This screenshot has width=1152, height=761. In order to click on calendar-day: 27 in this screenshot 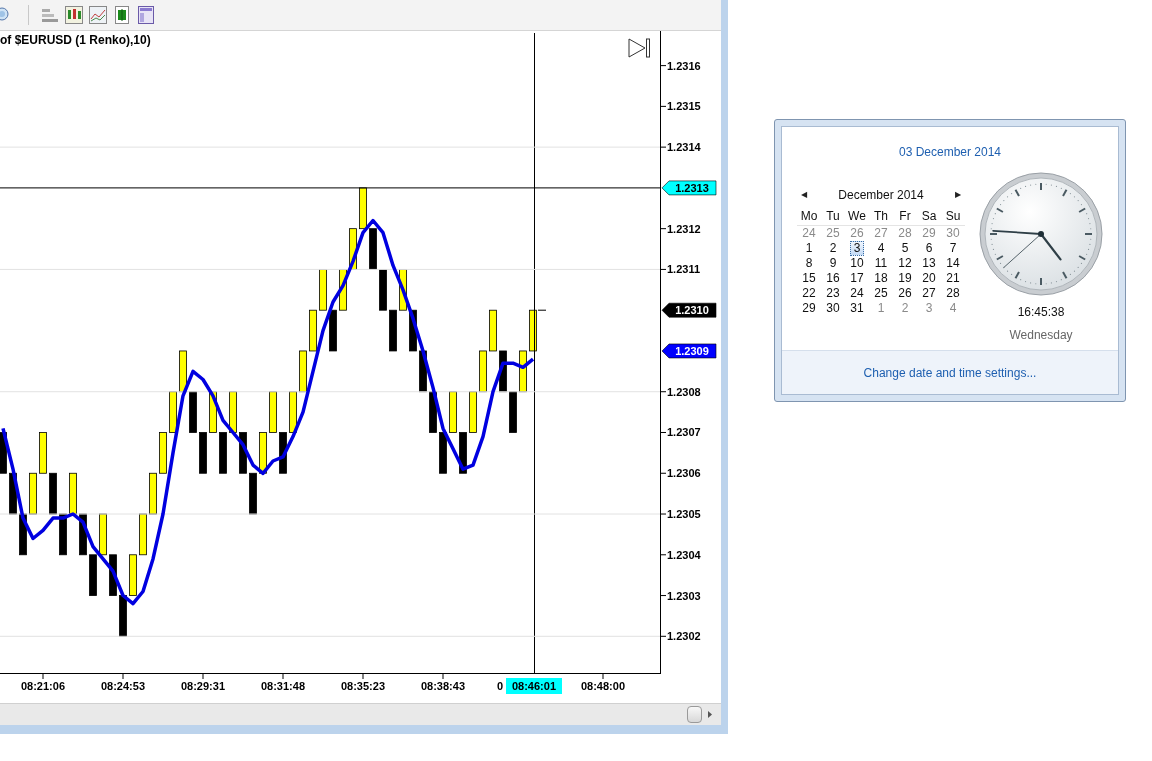, I will do `click(929, 293)`.